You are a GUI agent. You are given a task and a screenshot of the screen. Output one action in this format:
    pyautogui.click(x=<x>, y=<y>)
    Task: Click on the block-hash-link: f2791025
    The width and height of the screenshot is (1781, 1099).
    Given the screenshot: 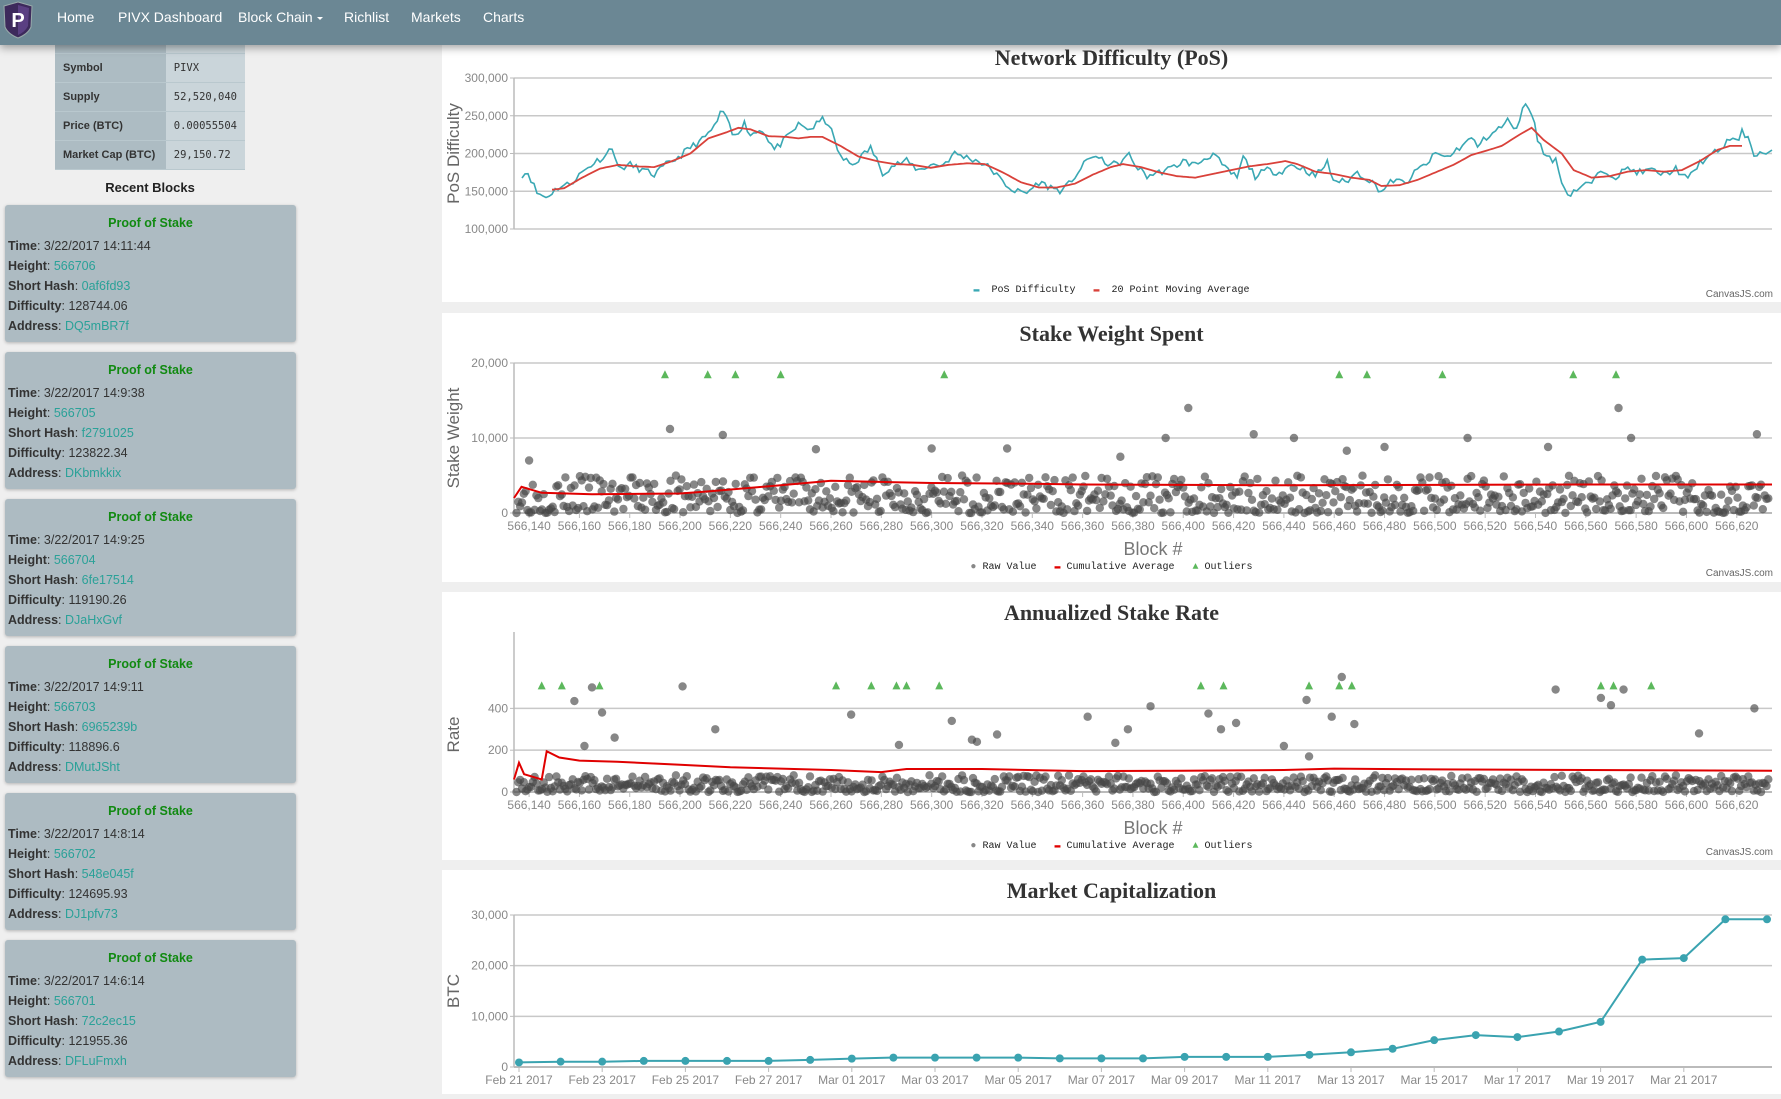 What is the action you would take?
    pyautogui.click(x=108, y=433)
    